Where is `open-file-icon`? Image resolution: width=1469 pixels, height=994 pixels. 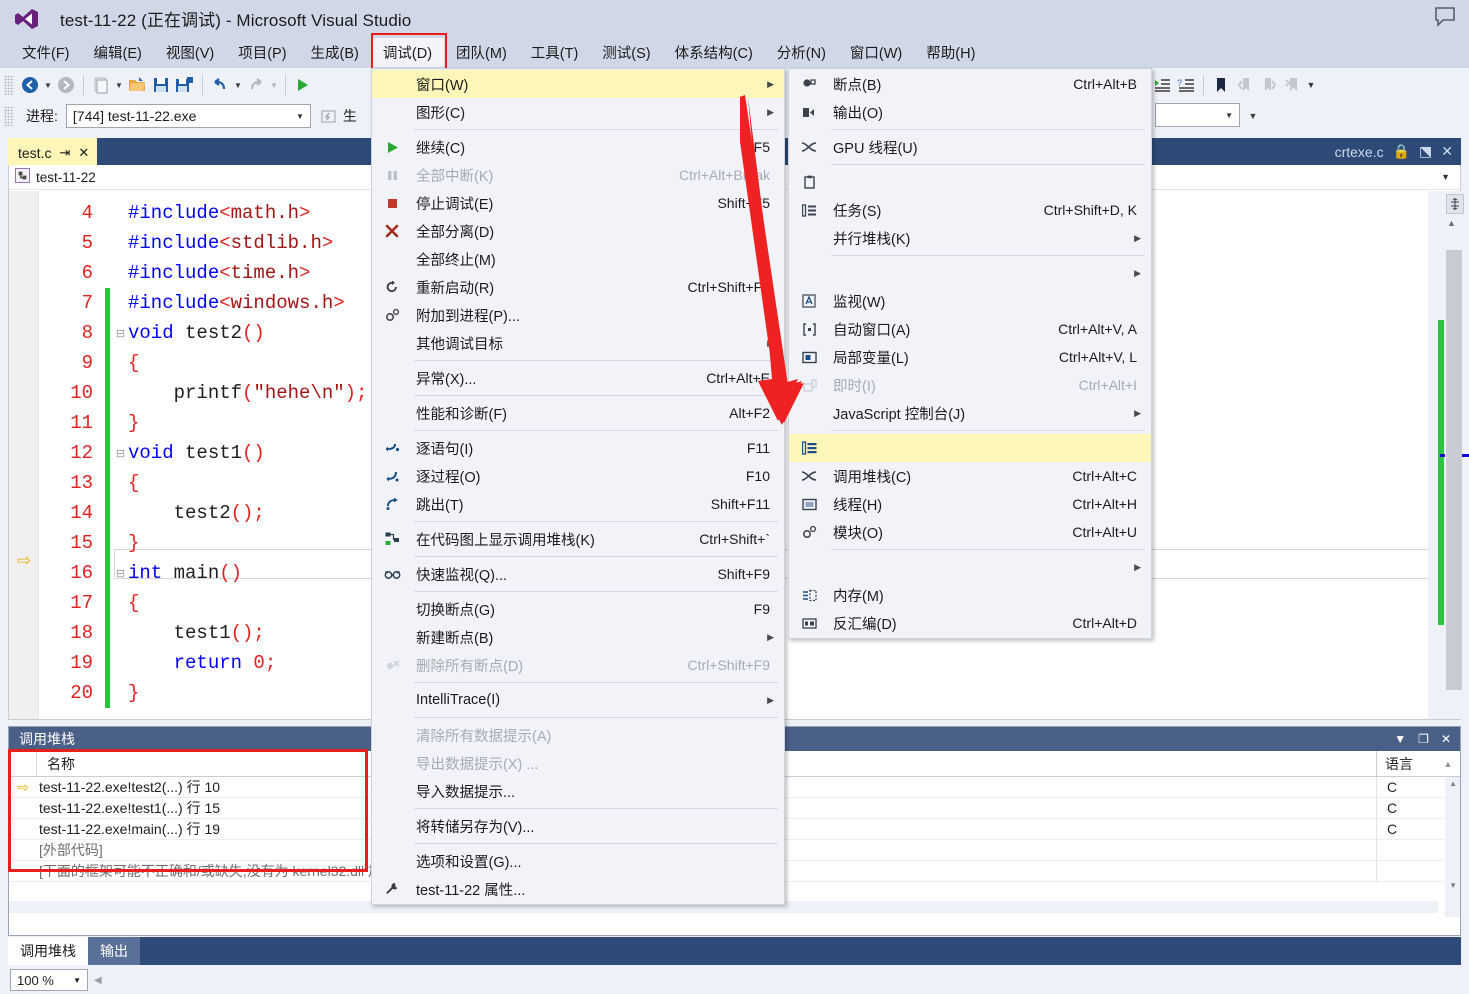
open-file-icon is located at coordinates (137, 85).